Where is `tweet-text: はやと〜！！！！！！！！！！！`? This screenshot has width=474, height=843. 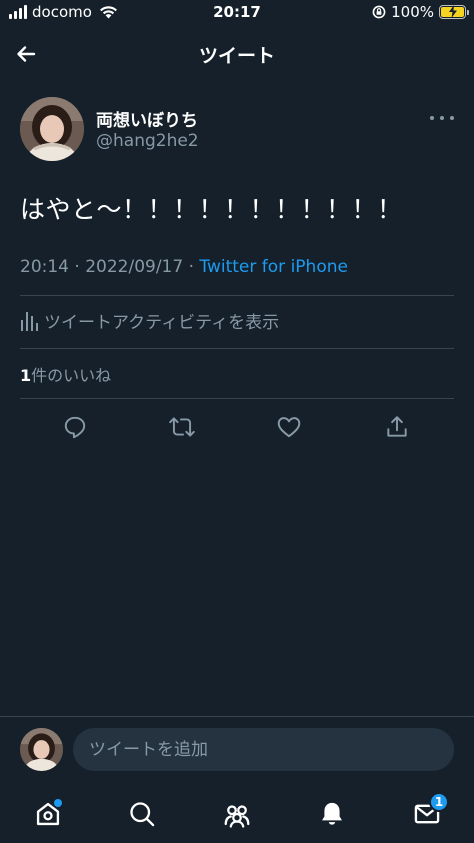 tweet-text: はやと〜！！！！！！！！！！！ is located at coordinates (211, 209).